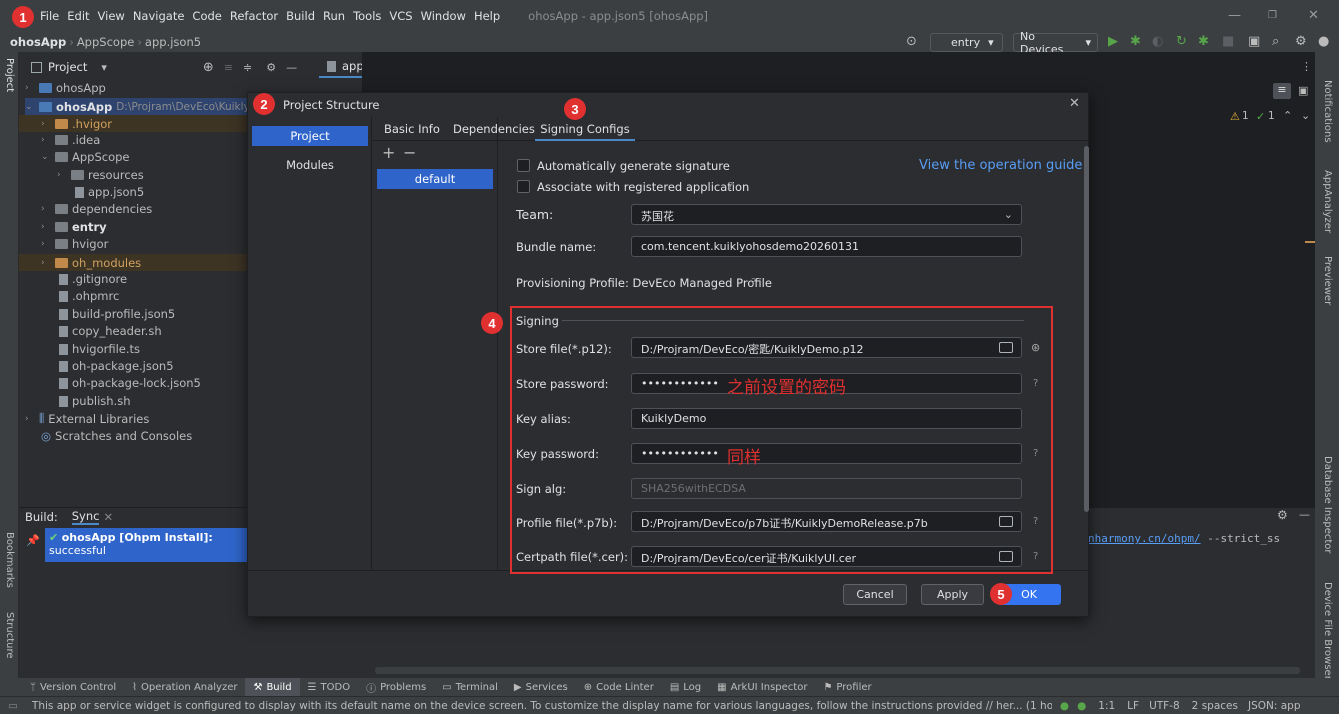 The height and width of the screenshot is (714, 1339). Describe the element at coordinates (329, 687) in the screenshot. I see `tool-todo: ☰ TODO` at that location.